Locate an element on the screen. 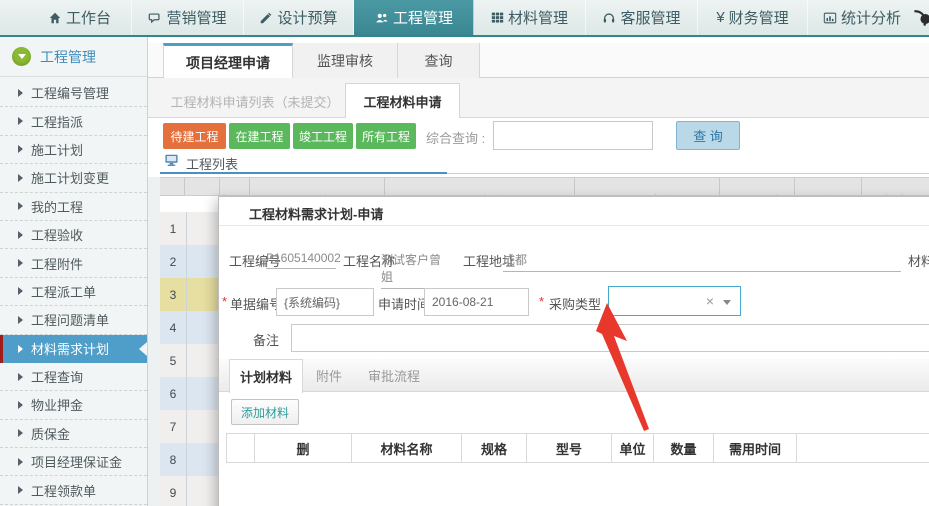 The image size is (929, 506). nav-item-engineering: 工程管理 is located at coordinates (414, 17).